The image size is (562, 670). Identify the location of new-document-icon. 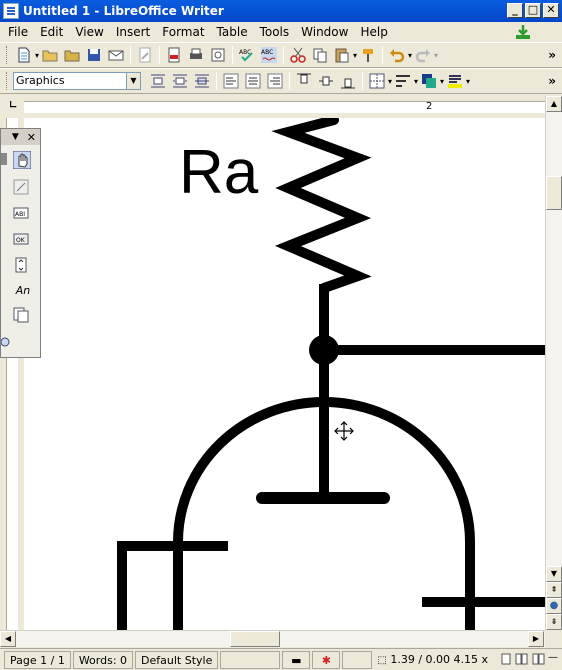
(24, 55).